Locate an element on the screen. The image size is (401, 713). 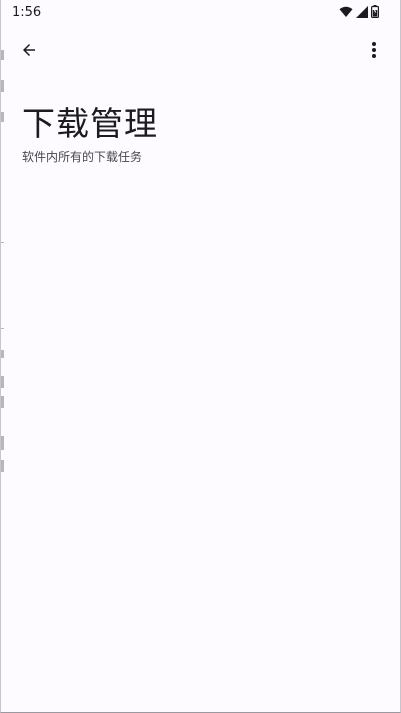
more-options-button is located at coordinates (374, 52).